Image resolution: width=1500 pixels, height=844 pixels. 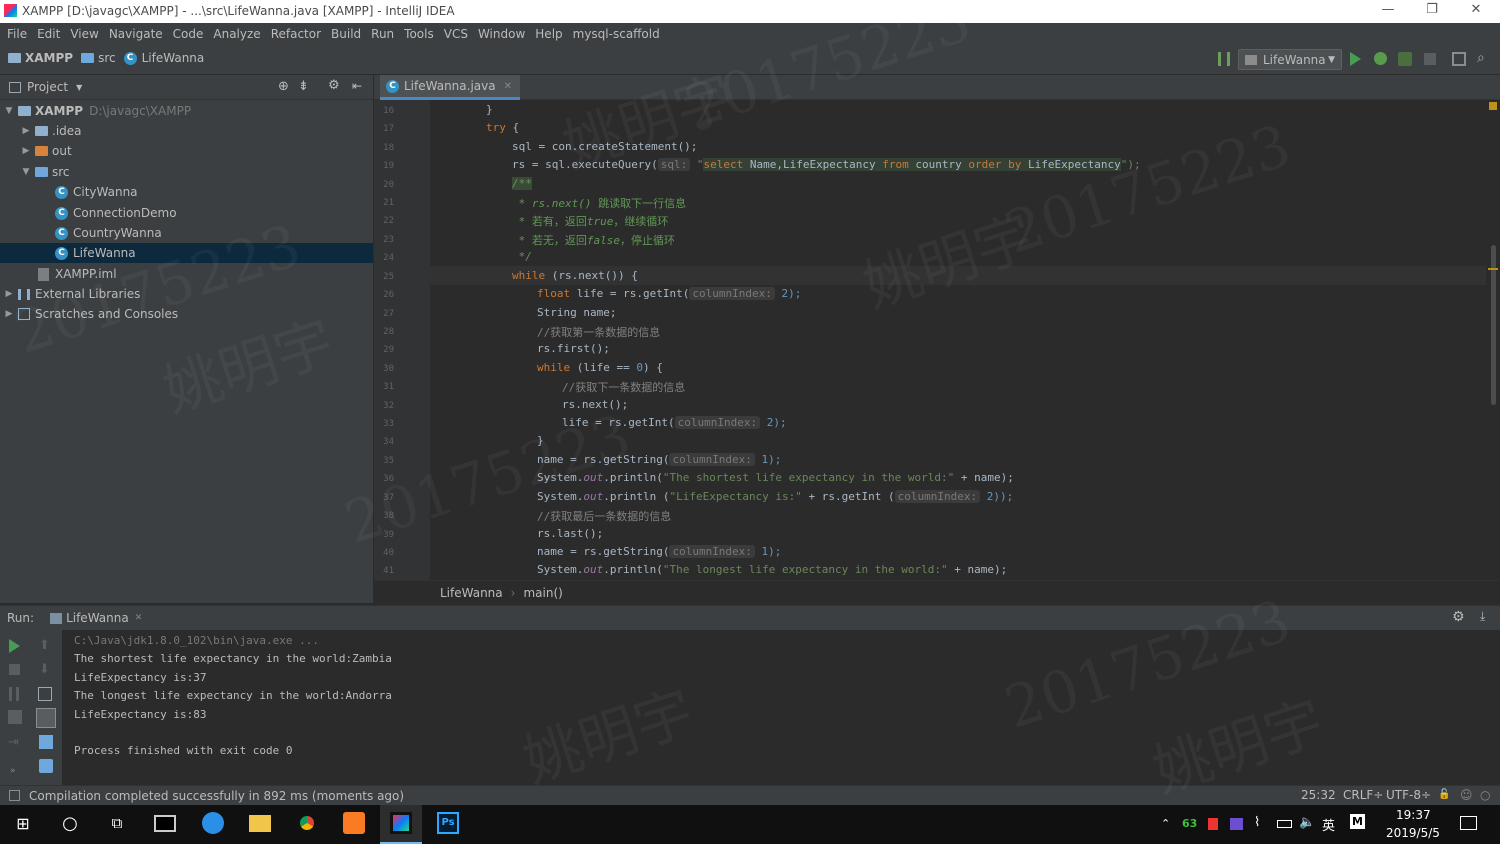 I want to click on notification-center-icon, so click(x=1468, y=823).